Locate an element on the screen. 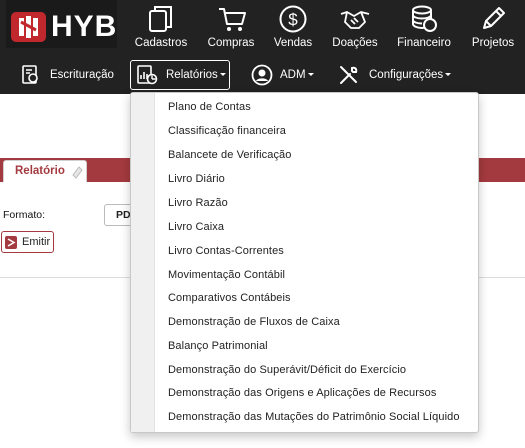  menu-item-livro-caixa: Livro Caixa is located at coordinates (196, 227).